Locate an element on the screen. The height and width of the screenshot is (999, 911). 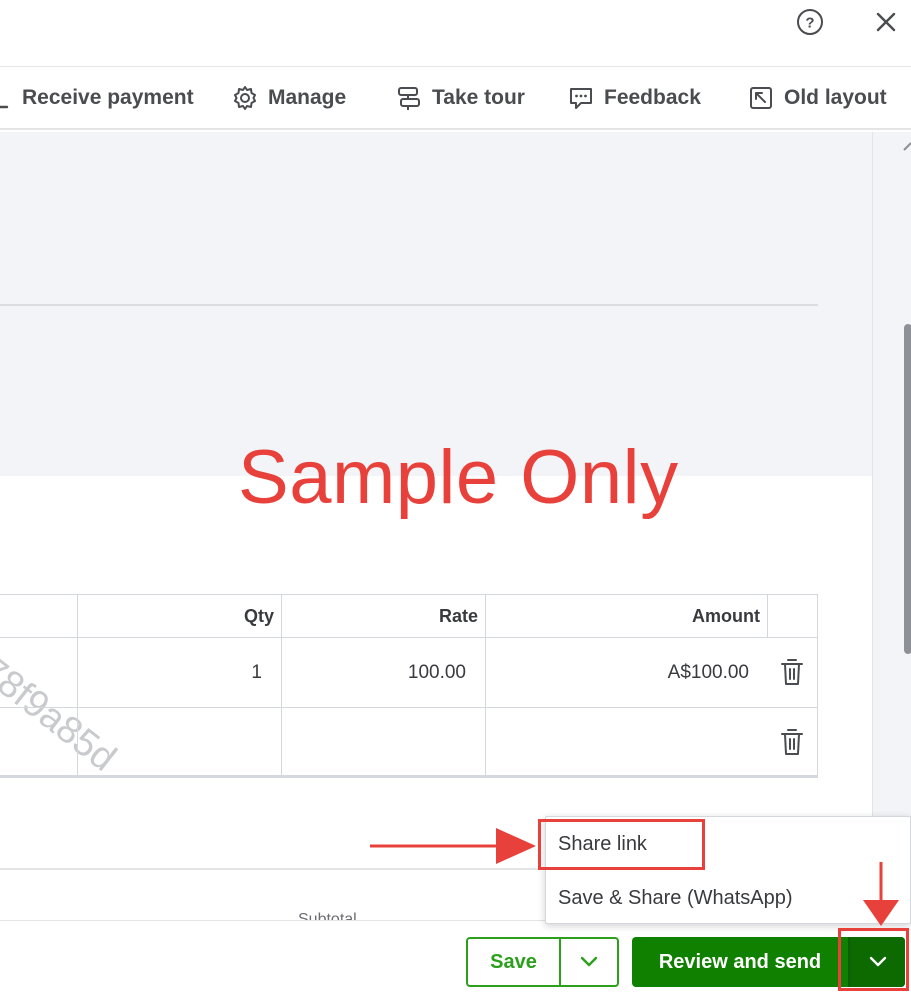
gear-icon is located at coordinates (245, 98).